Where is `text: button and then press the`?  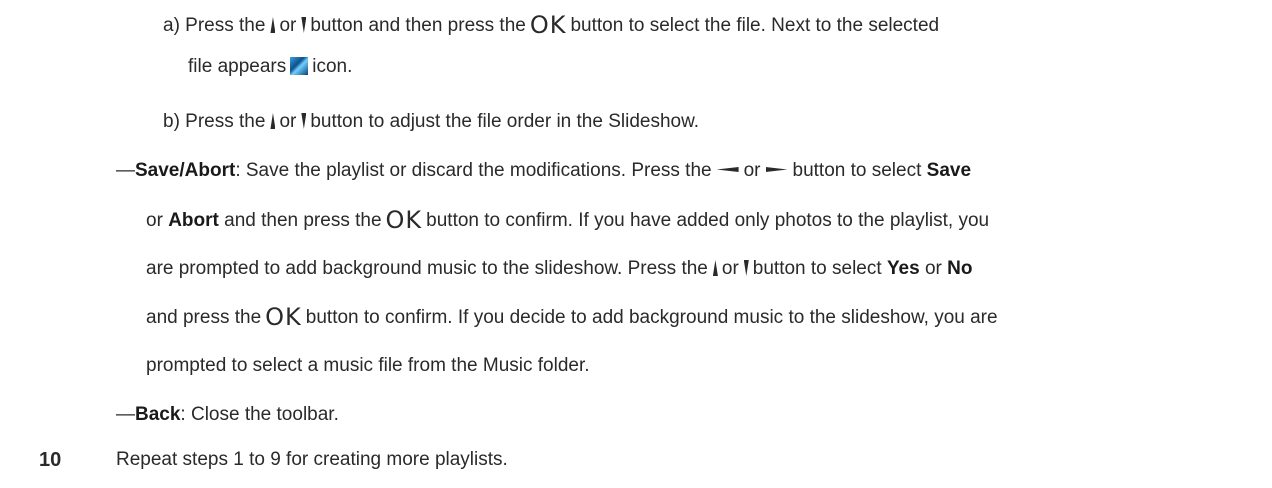 text: button and then press the is located at coordinates (418, 25).